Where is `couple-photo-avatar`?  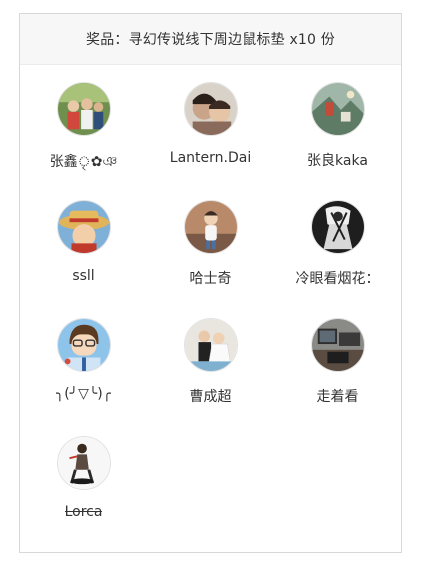 couple-photo-avatar is located at coordinates (210, 109).